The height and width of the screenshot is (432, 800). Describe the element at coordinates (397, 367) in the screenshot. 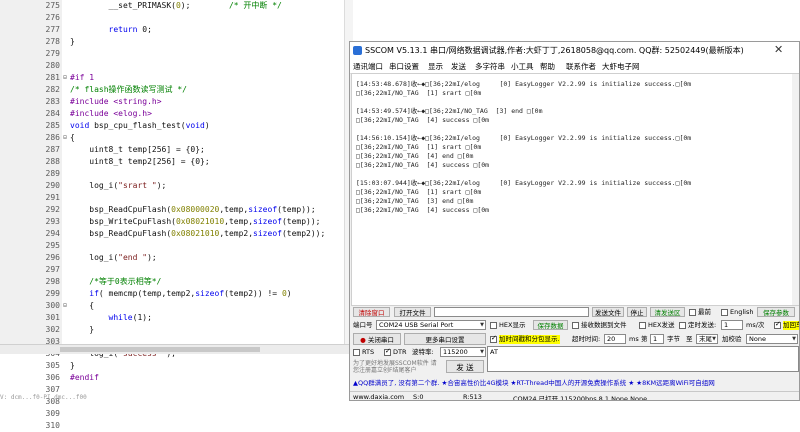

I see `register-promo: 为了更好地发展SSCOM软件 请您注册嘉立创F结尾客户` at that location.